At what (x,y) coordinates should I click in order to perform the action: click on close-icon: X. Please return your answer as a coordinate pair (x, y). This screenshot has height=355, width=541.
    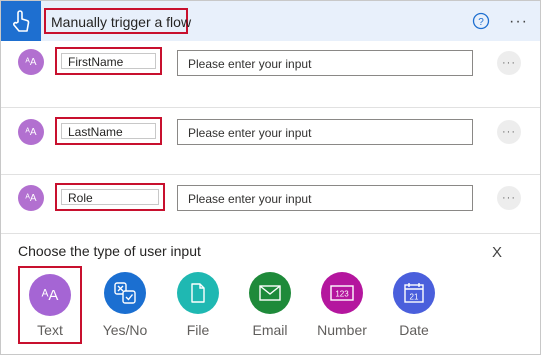
    Looking at the image, I should click on (497, 252).